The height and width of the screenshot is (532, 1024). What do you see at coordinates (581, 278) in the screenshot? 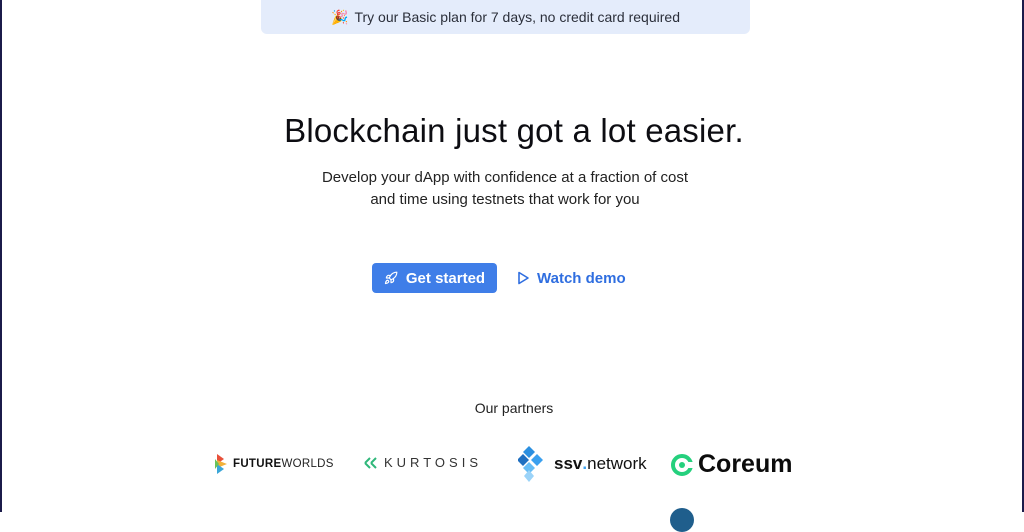
I see `watch-demo-label: Watch demo` at bounding box center [581, 278].